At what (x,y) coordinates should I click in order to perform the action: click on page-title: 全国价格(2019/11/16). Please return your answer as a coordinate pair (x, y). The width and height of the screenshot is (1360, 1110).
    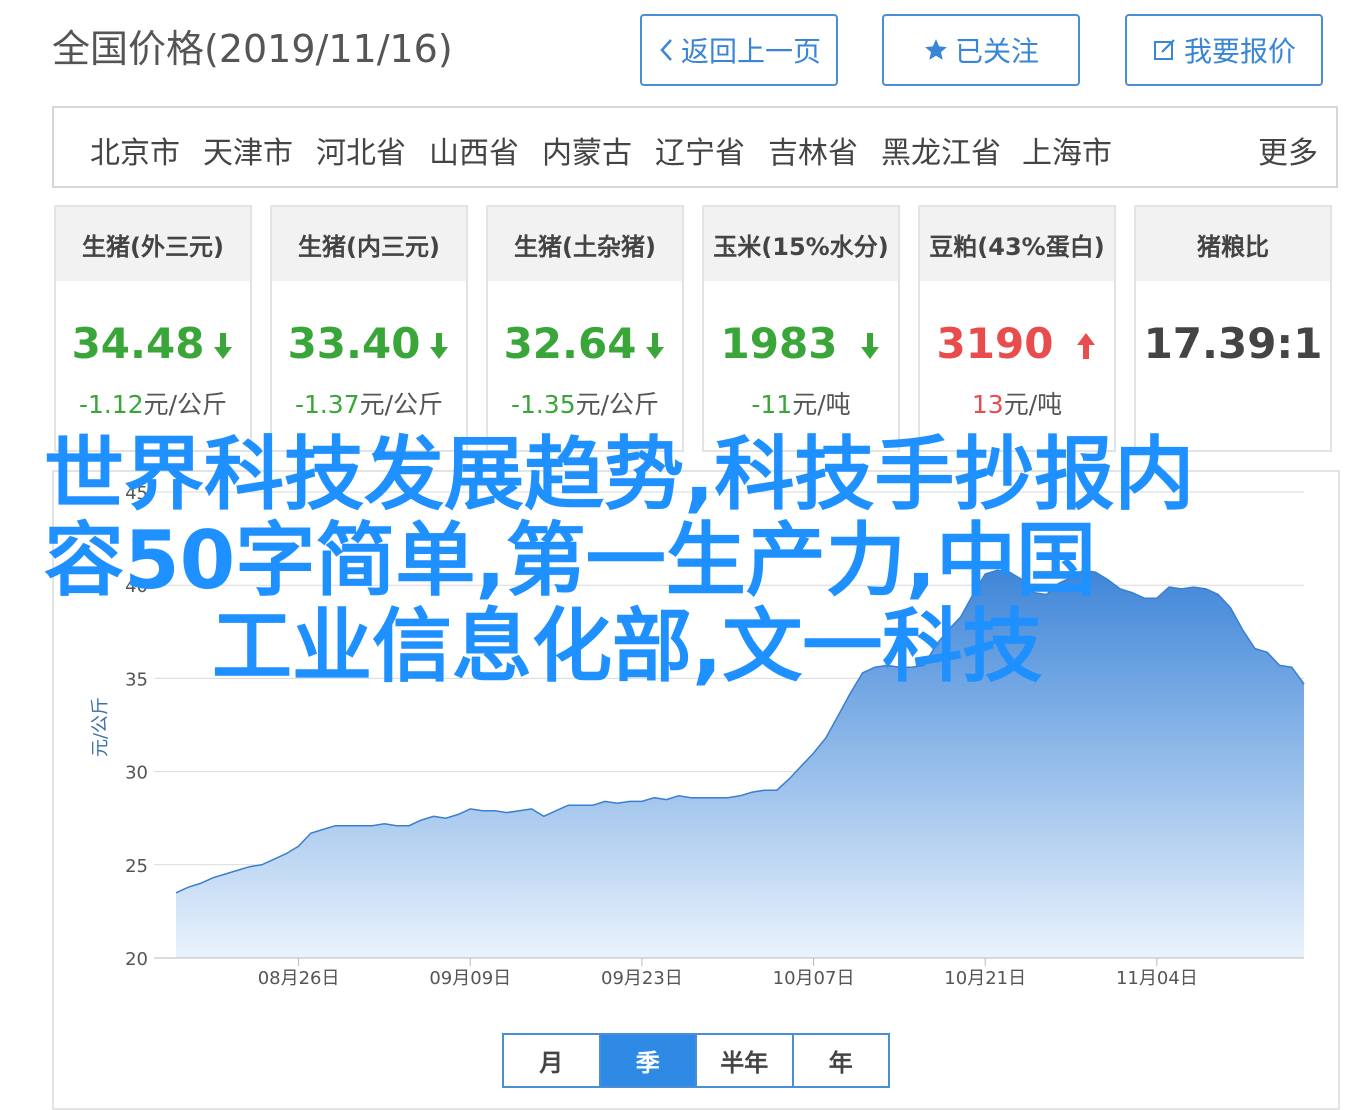
    Looking at the image, I should click on (252, 49).